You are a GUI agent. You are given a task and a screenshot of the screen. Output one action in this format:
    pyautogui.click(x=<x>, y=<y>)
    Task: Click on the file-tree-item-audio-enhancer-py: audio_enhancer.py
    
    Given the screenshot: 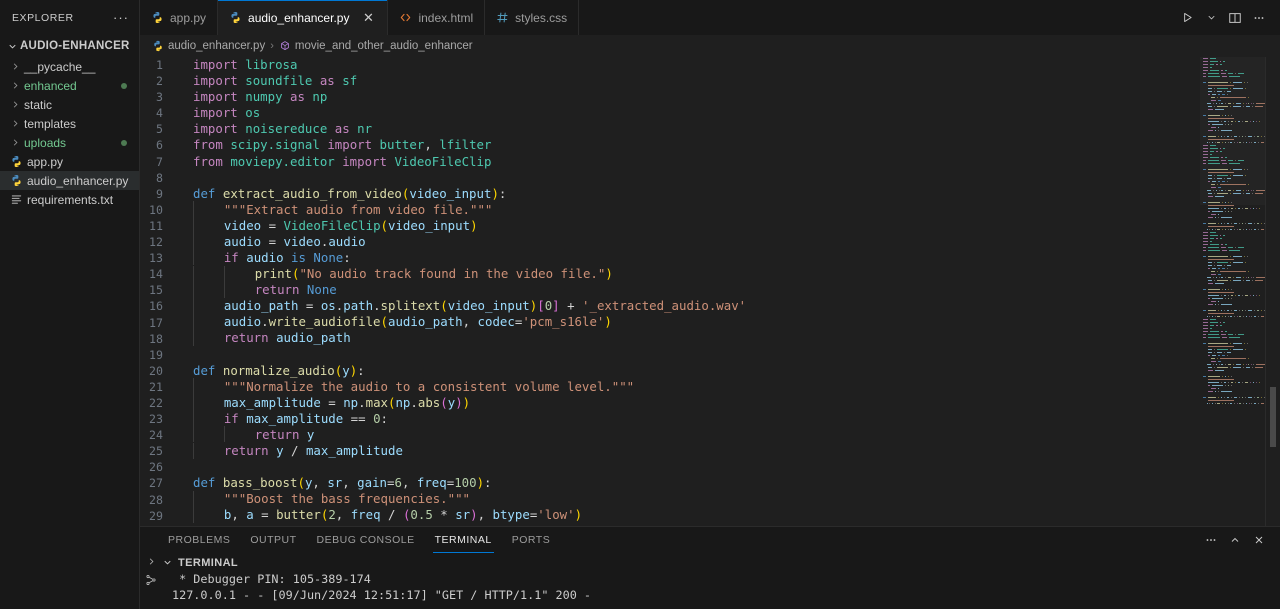 What is the action you would take?
    pyautogui.click(x=69, y=180)
    